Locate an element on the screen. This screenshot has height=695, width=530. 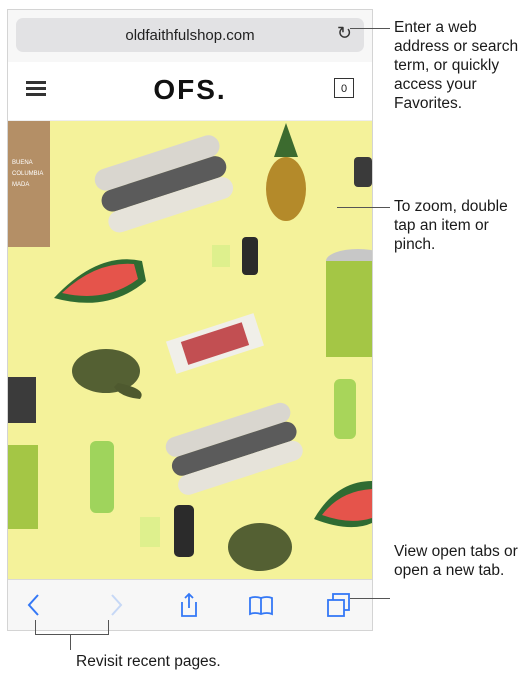
address-callout-line is located at coordinates (370, 28).